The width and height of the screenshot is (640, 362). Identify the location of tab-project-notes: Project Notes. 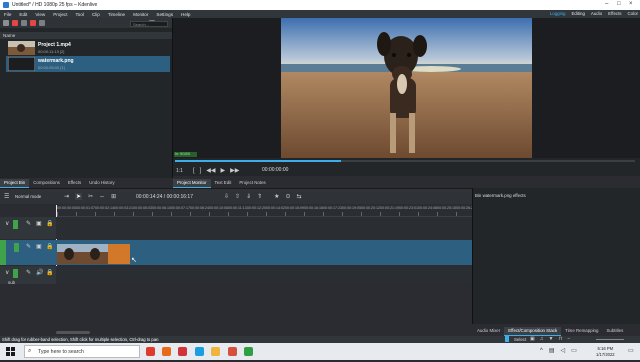
(252, 183).